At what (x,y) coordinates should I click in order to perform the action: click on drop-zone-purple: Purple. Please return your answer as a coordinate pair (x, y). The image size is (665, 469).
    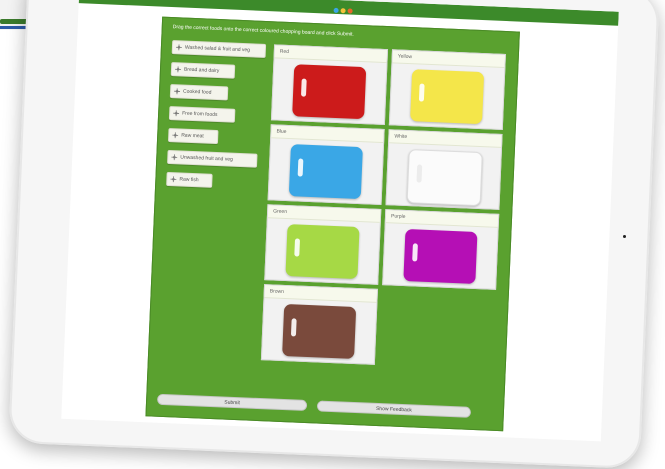
    Looking at the image, I should click on (441, 249).